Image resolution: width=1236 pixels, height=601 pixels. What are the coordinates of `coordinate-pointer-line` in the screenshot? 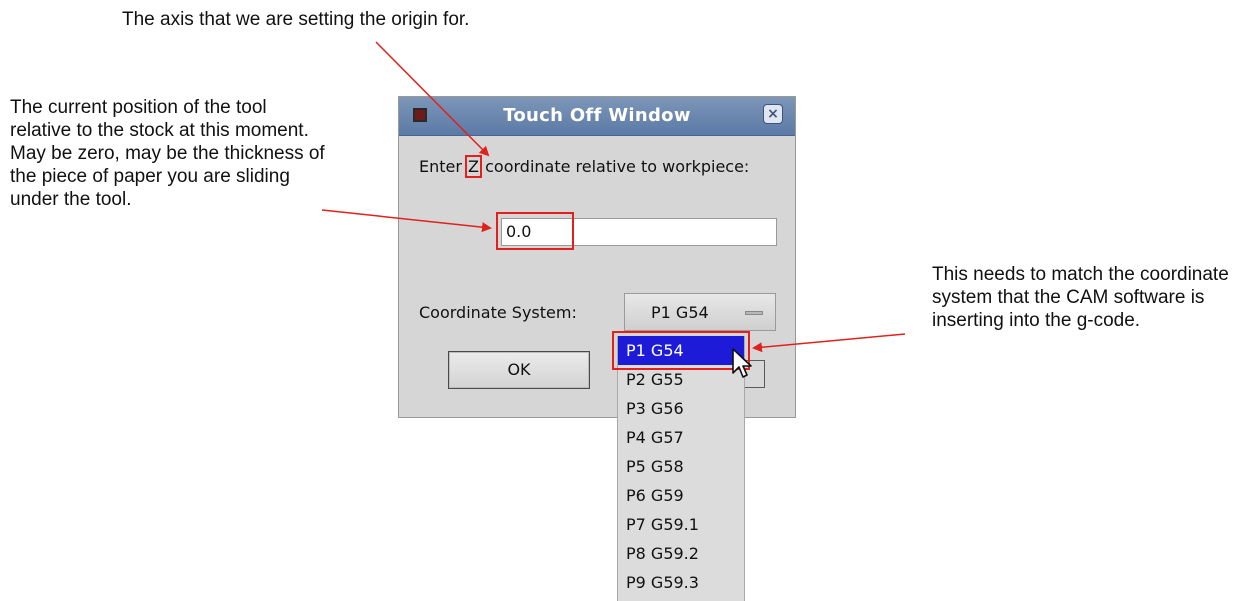 It's located at (829, 343).